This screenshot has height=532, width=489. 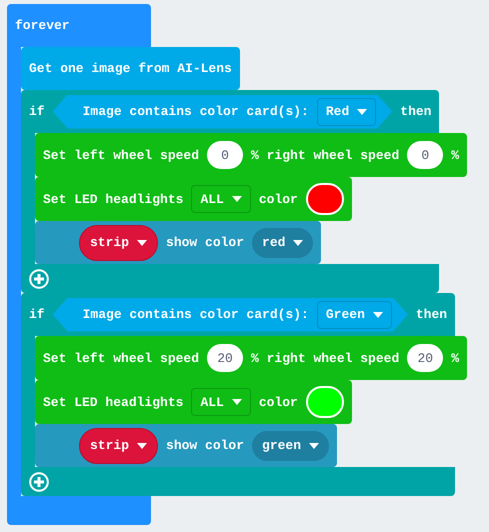 I want to click on color-card-dropdown: Green, so click(x=354, y=314).